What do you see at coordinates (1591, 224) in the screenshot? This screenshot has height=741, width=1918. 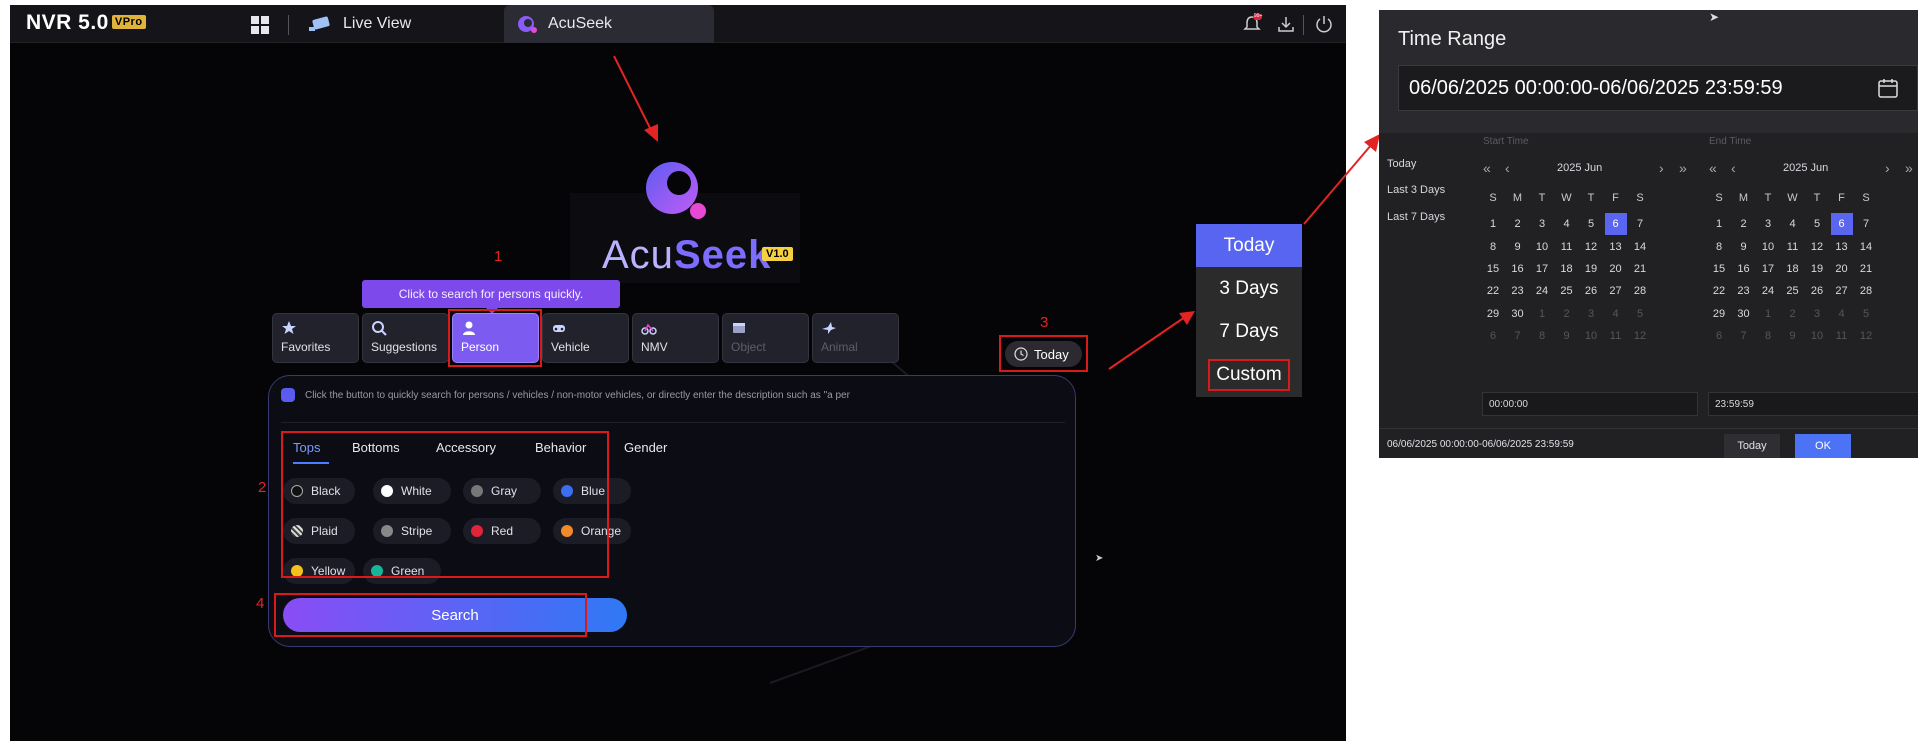 I see `calendar-day: 5` at bounding box center [1591, 224].